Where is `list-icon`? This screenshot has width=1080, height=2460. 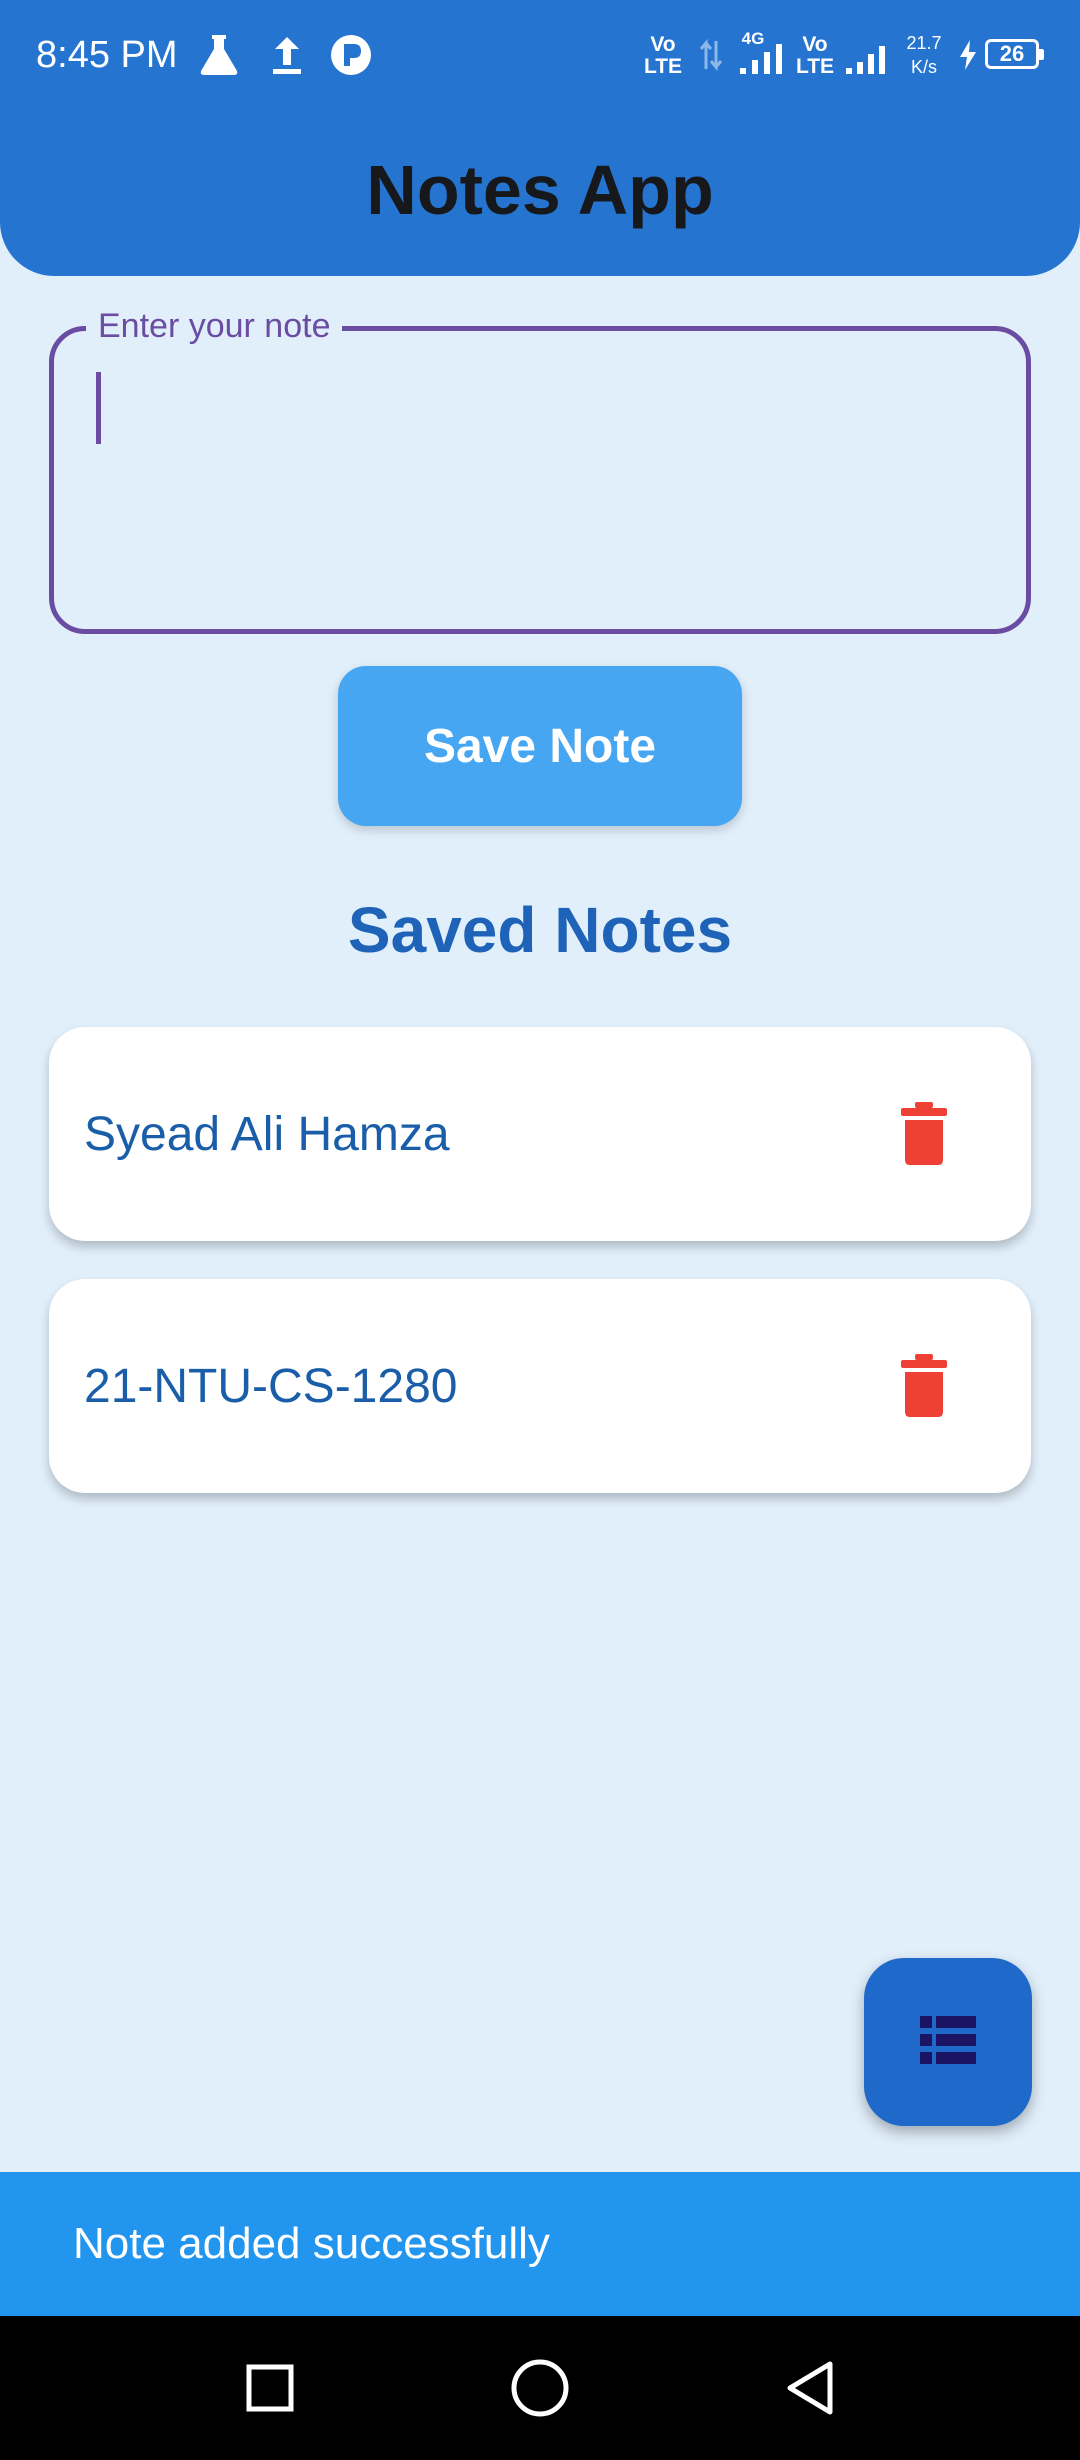 list-icon is located at coordinates (948, 2042).